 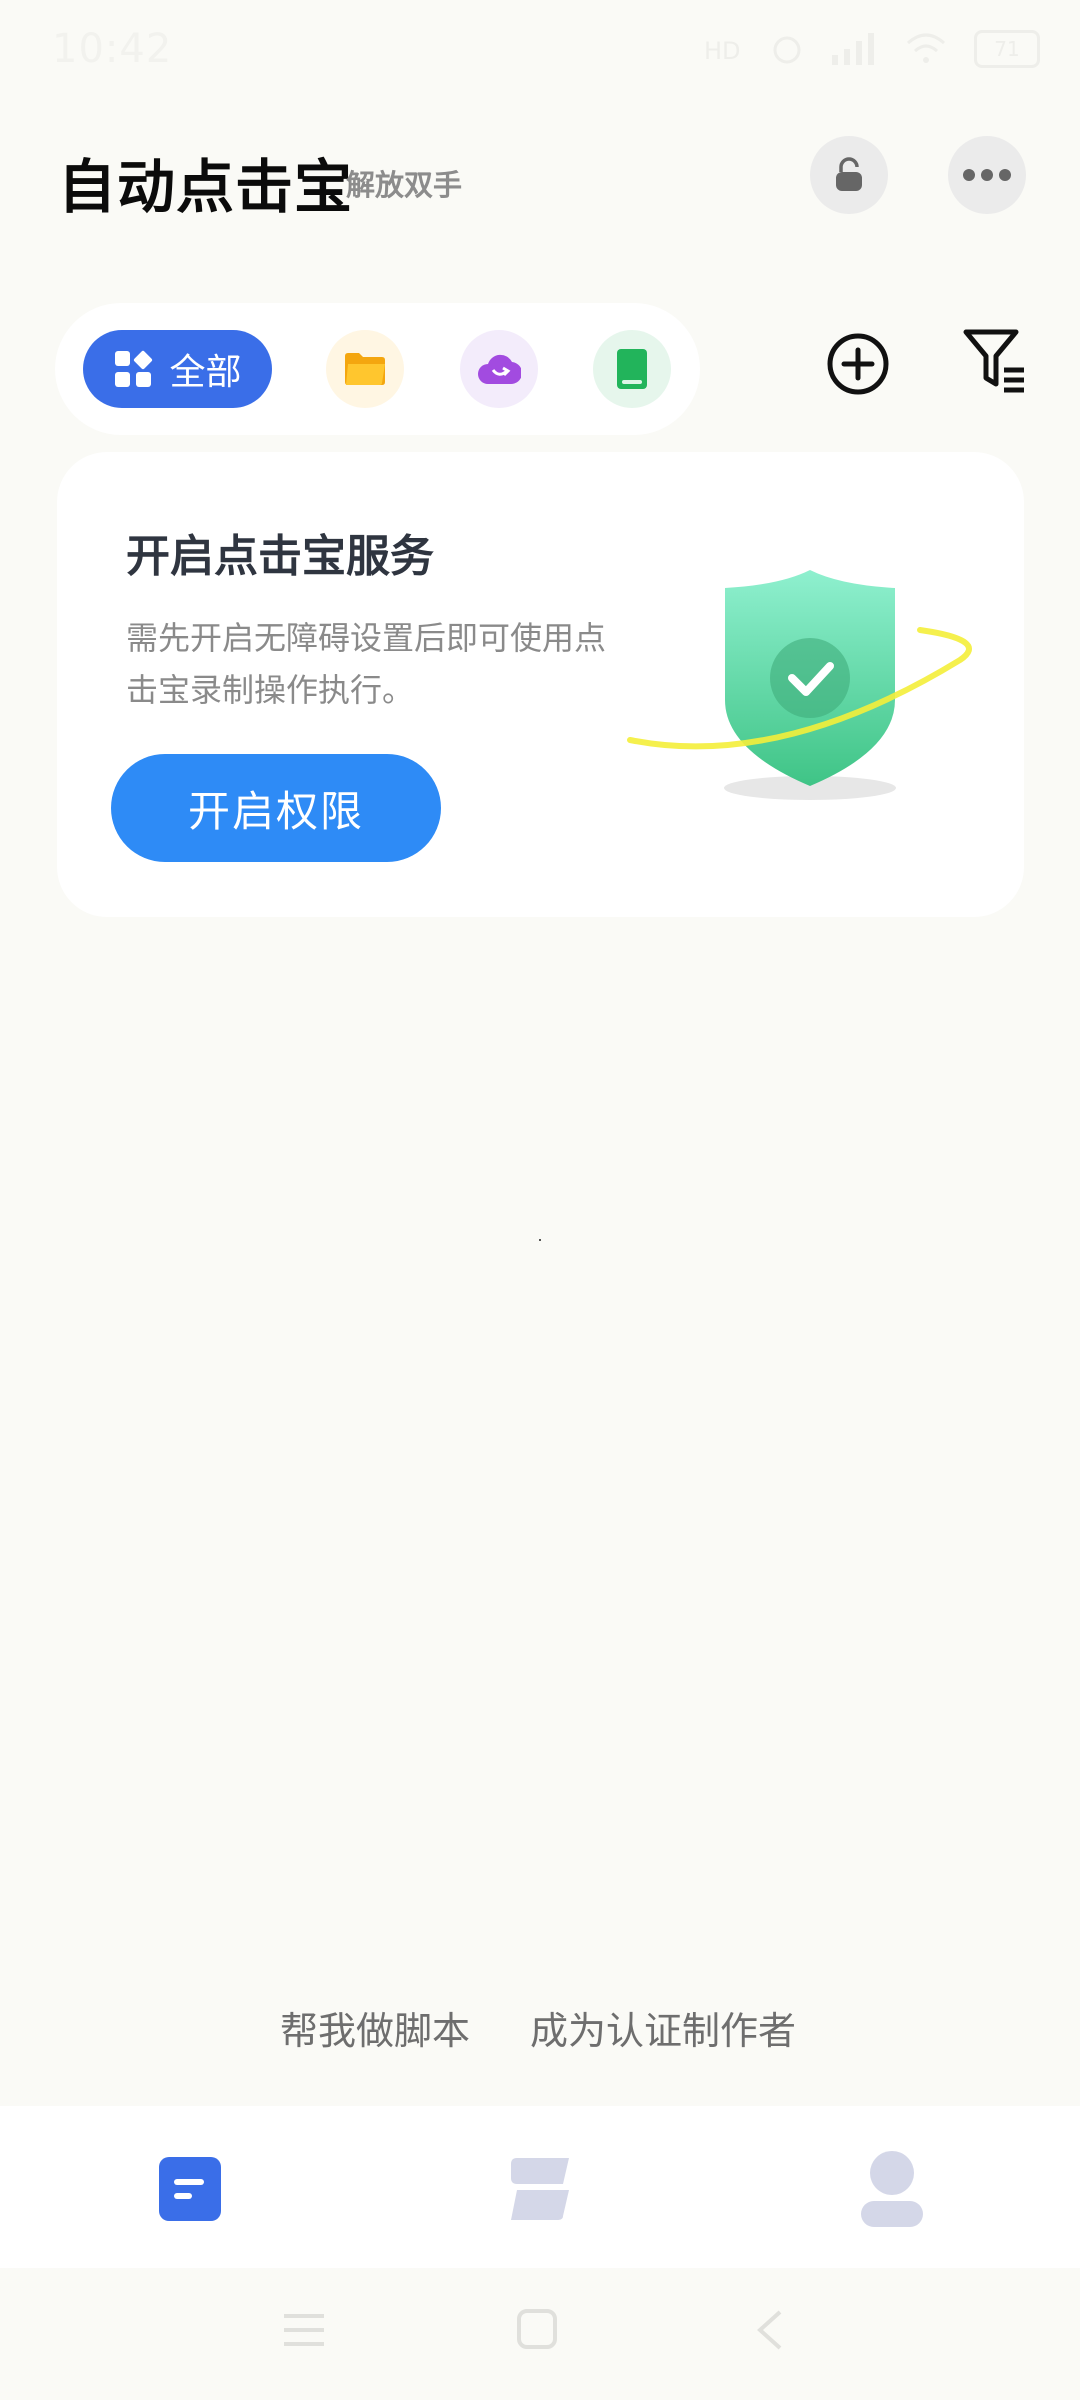 I want to click on category-cloud, so click(x=499, y=369).